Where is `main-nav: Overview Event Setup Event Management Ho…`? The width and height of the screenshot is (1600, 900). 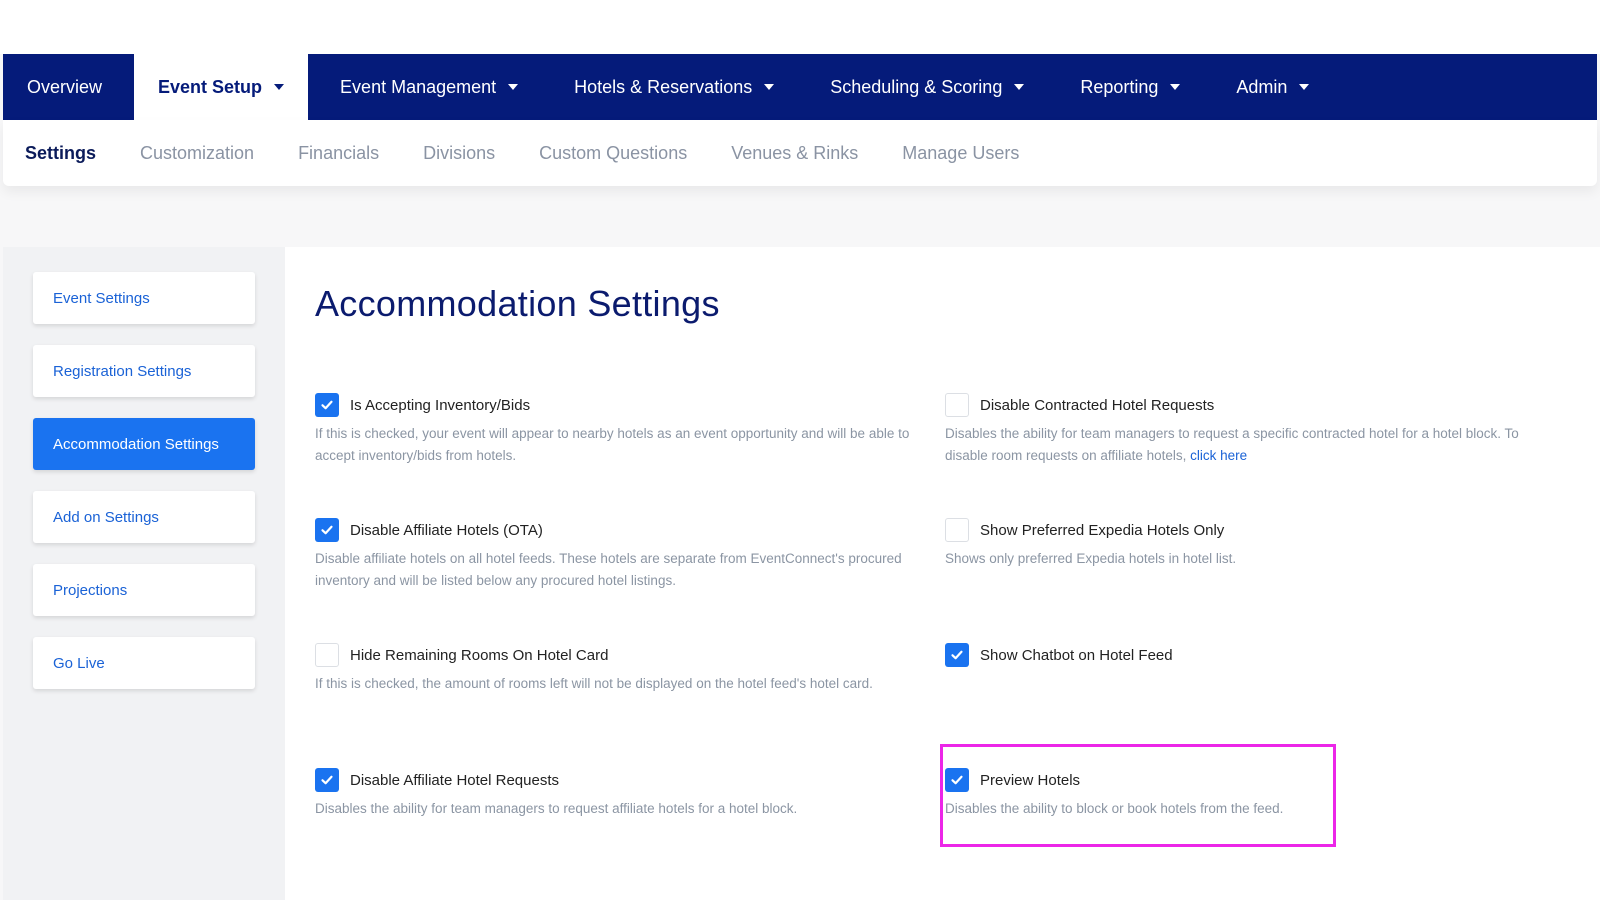 main-nav: Overview Event Setup Event Management Ho… is located at coordinates (800, 87).